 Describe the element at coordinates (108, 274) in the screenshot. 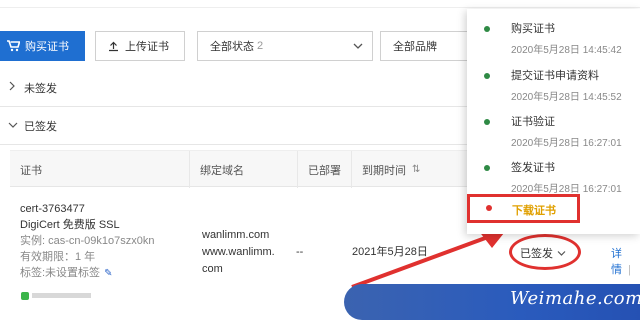

I see `edit-icon: ✎` at that location.